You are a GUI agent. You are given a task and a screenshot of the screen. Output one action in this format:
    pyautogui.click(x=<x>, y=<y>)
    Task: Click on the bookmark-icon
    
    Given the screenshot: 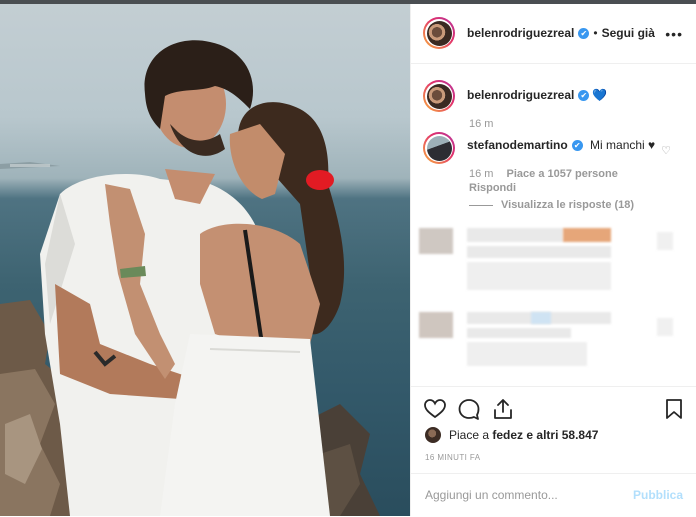 What is the action you would take?
    pyautogui.click(x=674, y=409)
    